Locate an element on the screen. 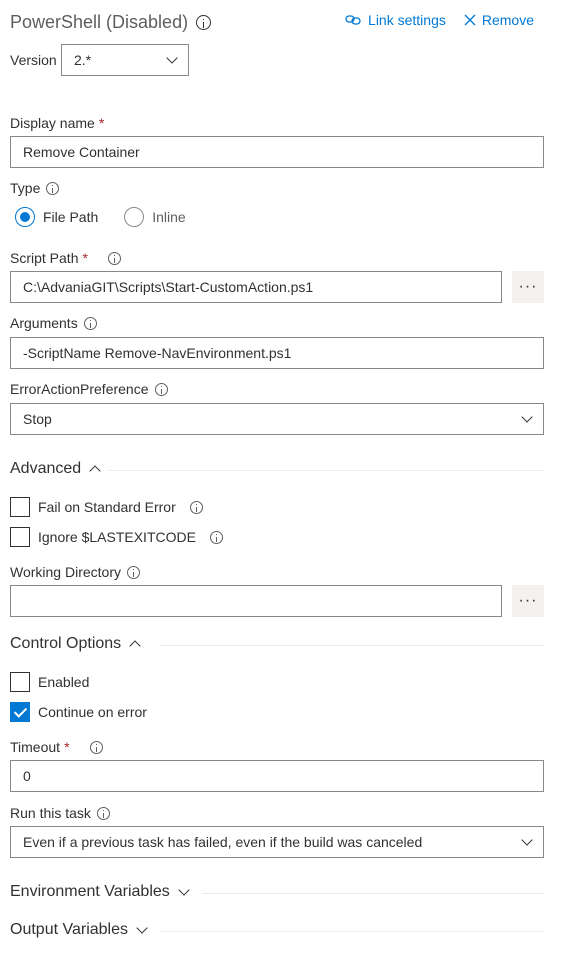 This screenshot has height=964, width=562. version-dropdown: 2.* is located at coordinates (125, 60).